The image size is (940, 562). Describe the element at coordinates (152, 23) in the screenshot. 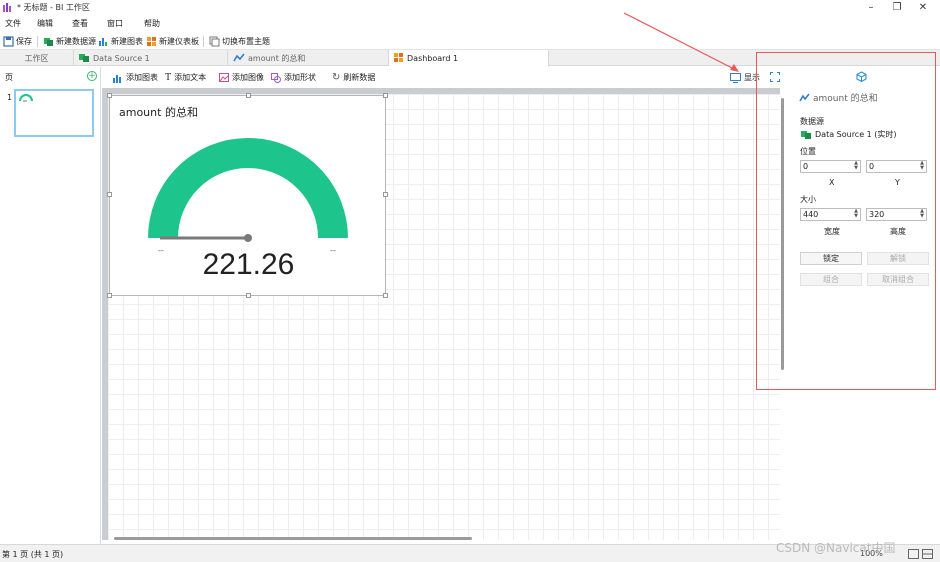

I see `menu-help: 帮助` at that location.